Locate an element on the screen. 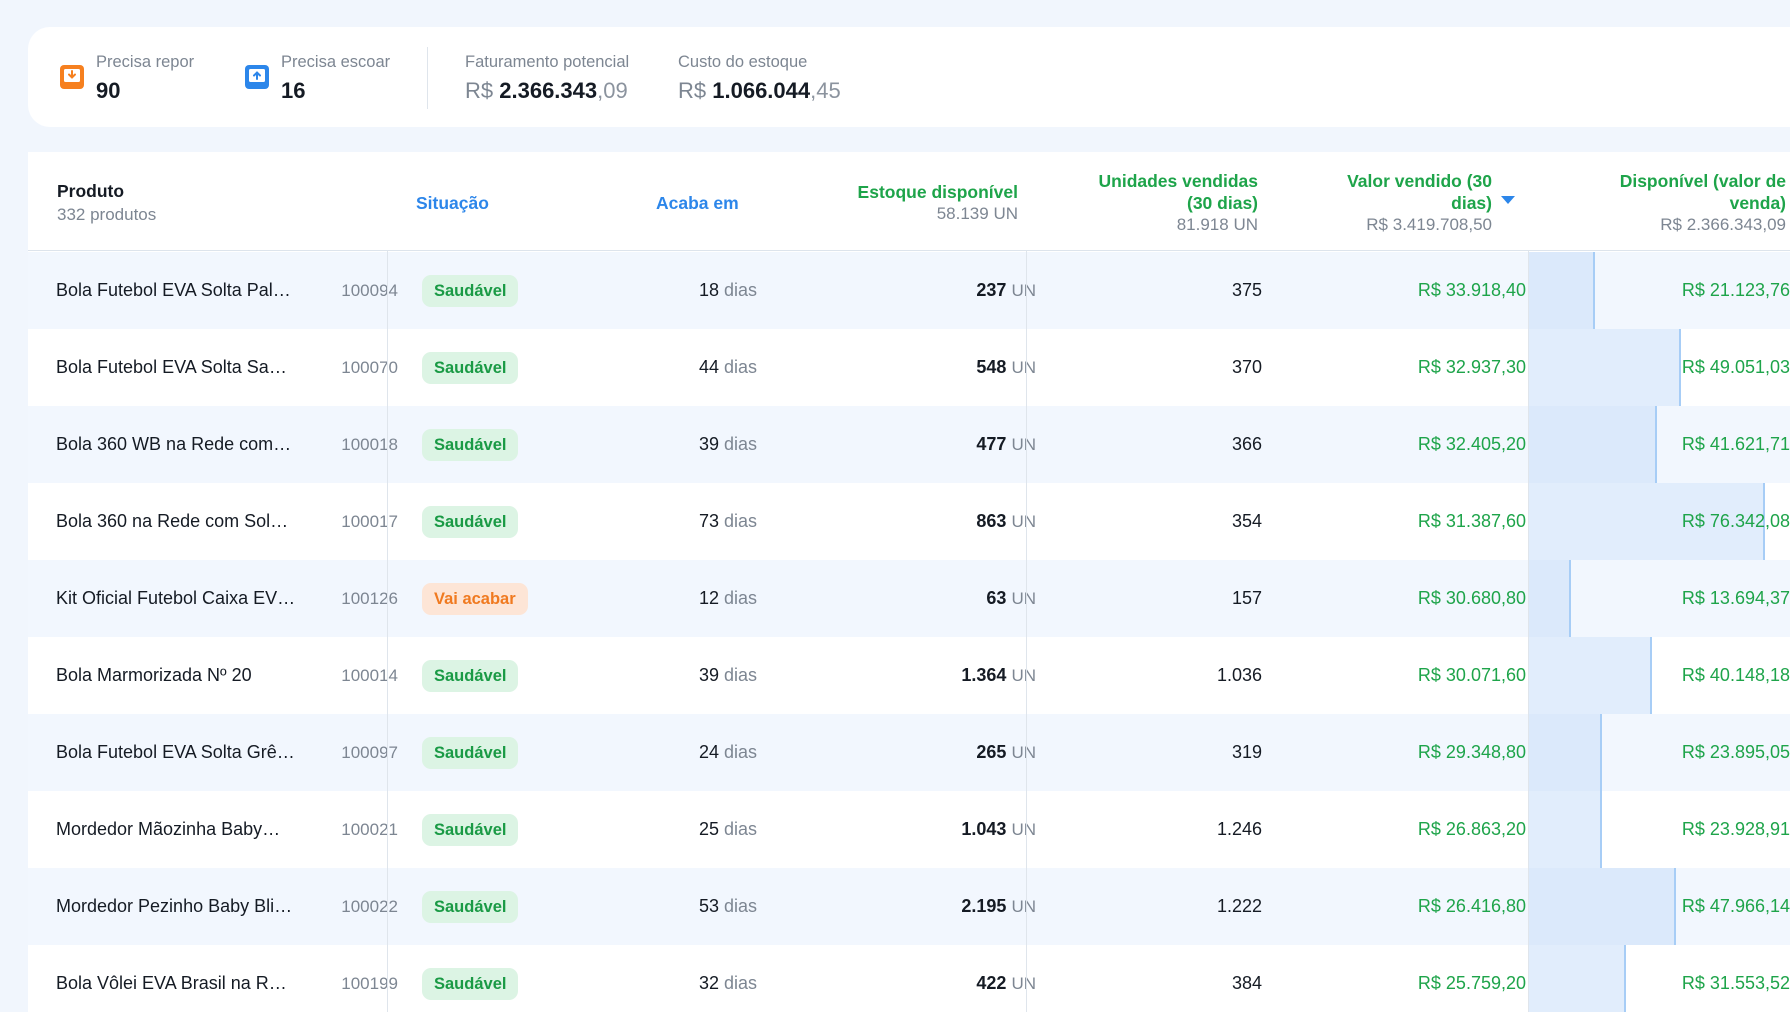 The width and height of the screenshot is (1790, 1012). summary-divider is located at coordinates (427, 78).